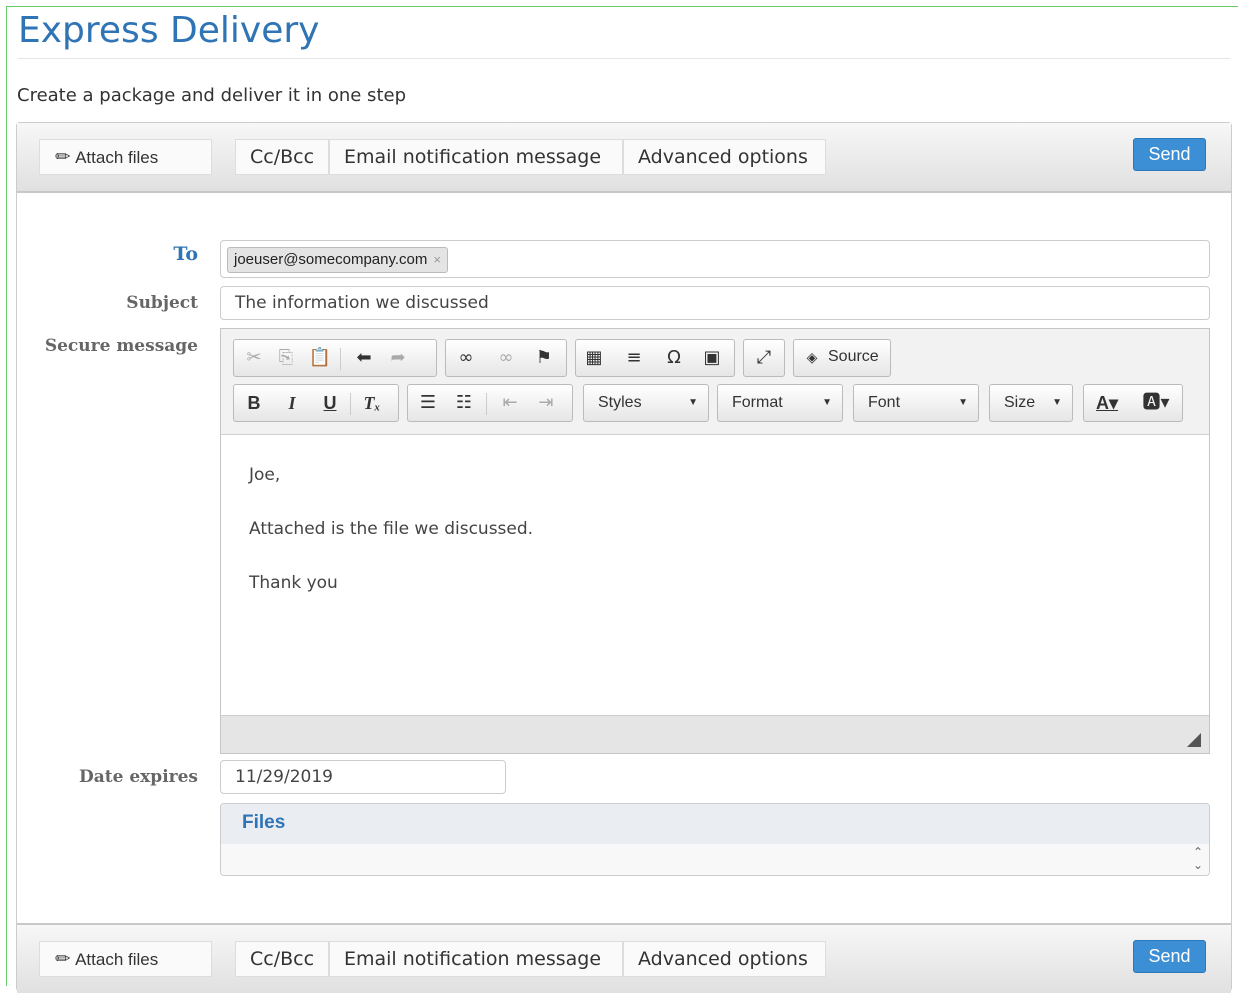 The height and width of the screenshot is (993, 1238). Describe the element at coordinates (330, 403) in the screenshot. I see `underline-icon: U` at that location.